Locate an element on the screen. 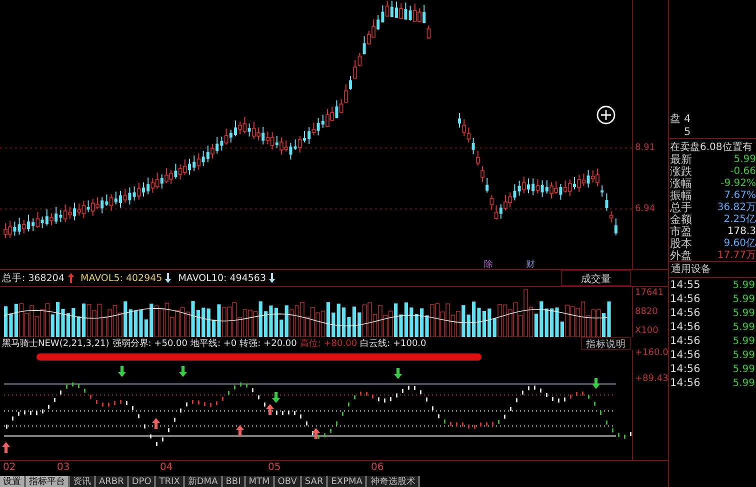 Image resolution: width=756 pixels, height=487 pixels. indicator-tab: 神奇选股术 is located at coordinates (393, 481).